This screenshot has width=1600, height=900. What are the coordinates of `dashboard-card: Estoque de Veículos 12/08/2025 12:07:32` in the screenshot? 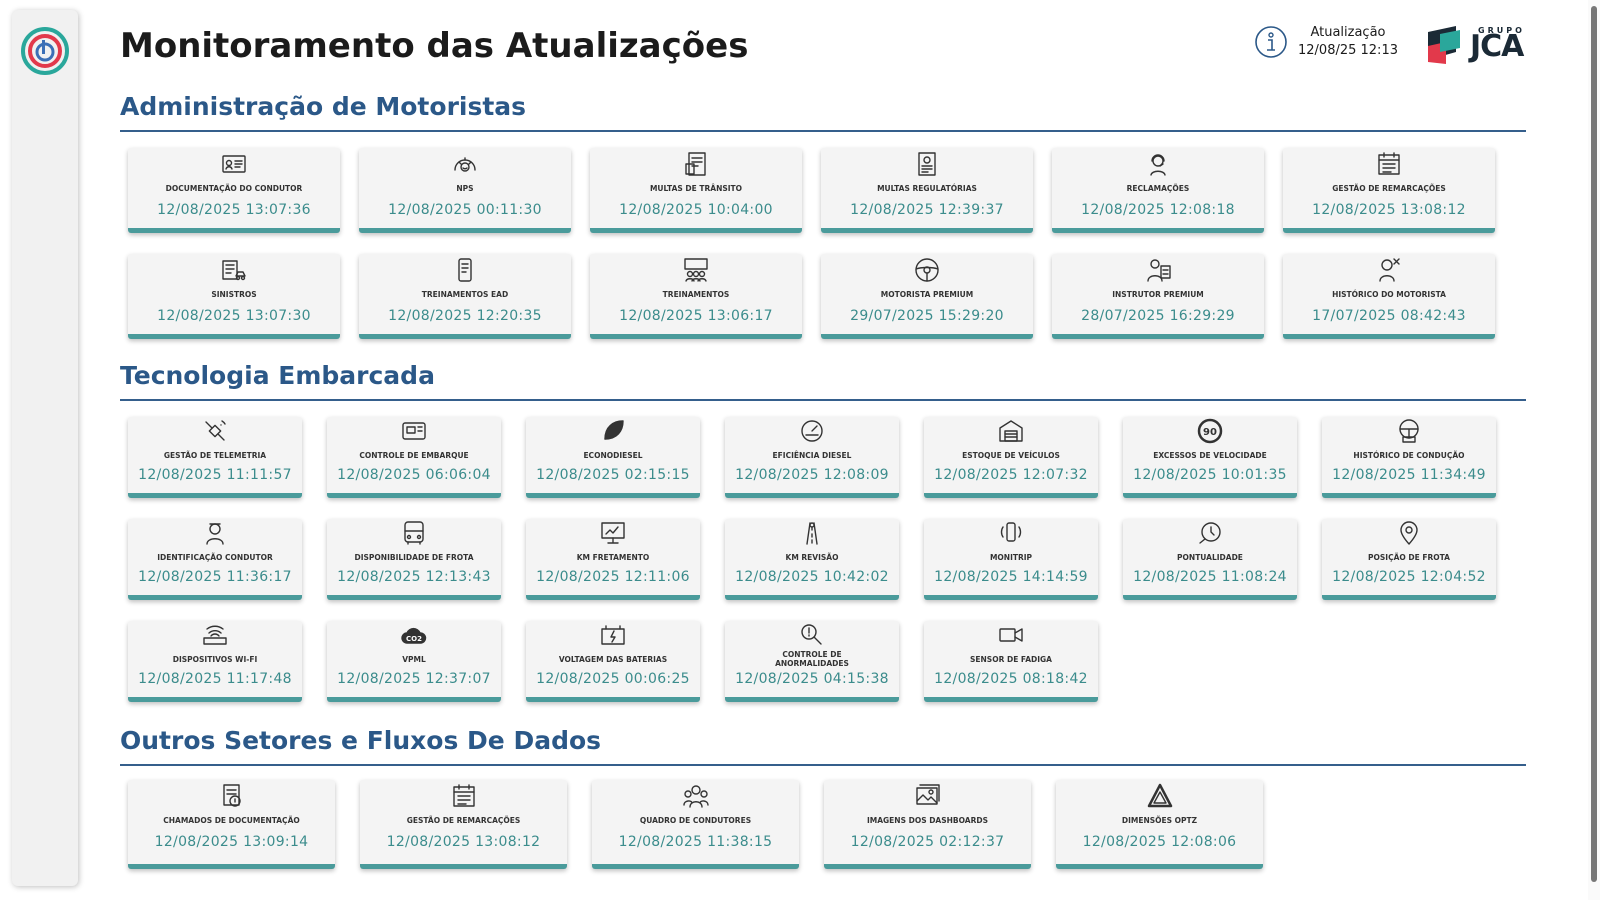 It's located at (1011, 457).